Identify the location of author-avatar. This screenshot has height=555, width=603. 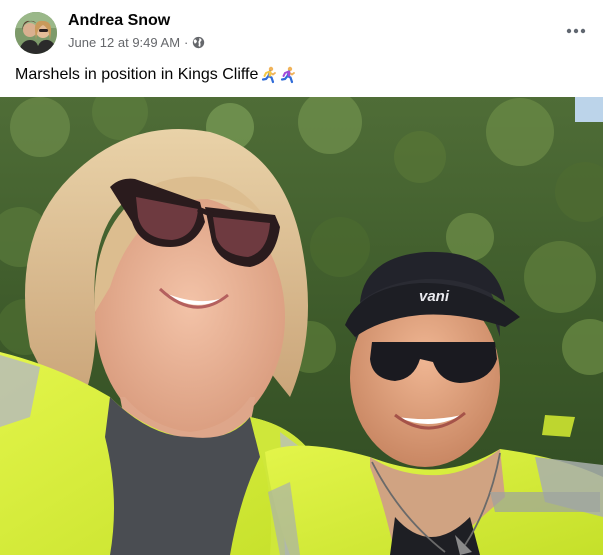
(36, 33).